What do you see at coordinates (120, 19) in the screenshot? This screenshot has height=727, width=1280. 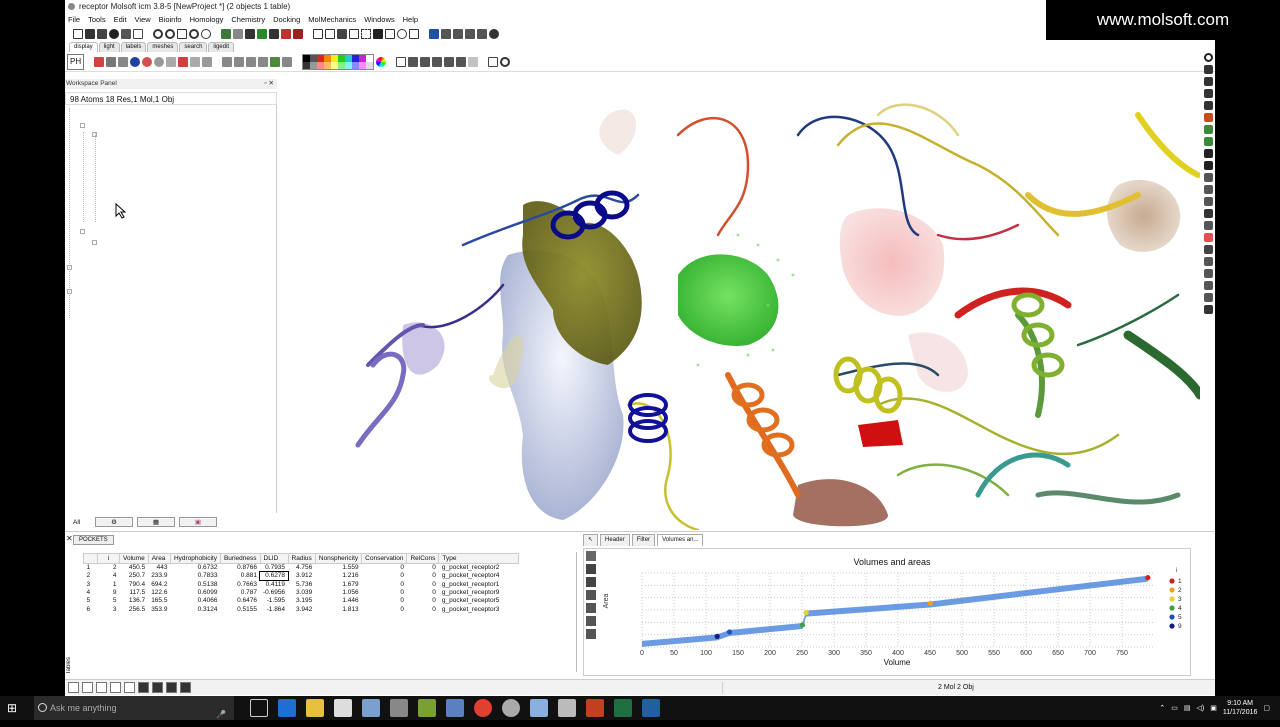 I see `menu-edit: Edit` at bounding box center [120, 19].